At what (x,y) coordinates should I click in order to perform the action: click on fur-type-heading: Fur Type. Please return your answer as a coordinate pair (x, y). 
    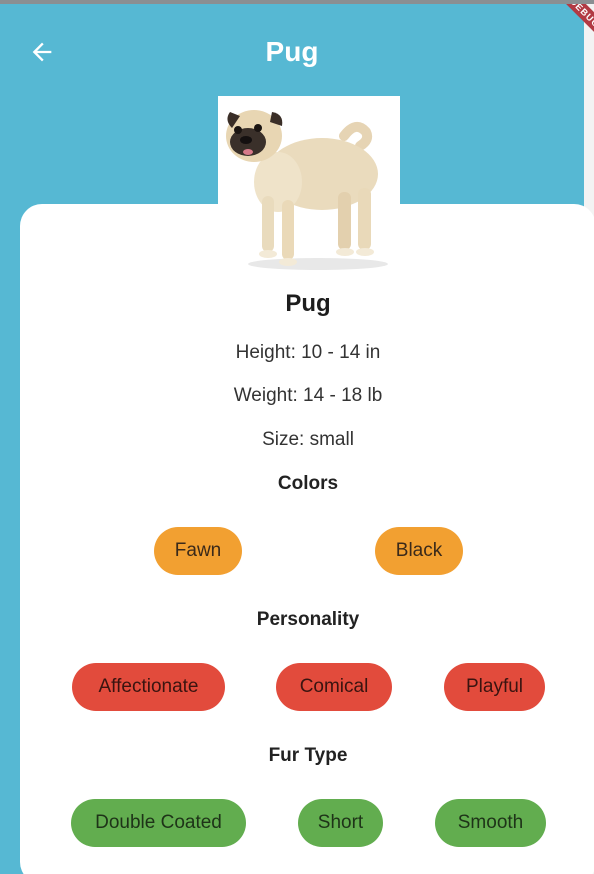
    Looking at the image, I should click on (308, 755).